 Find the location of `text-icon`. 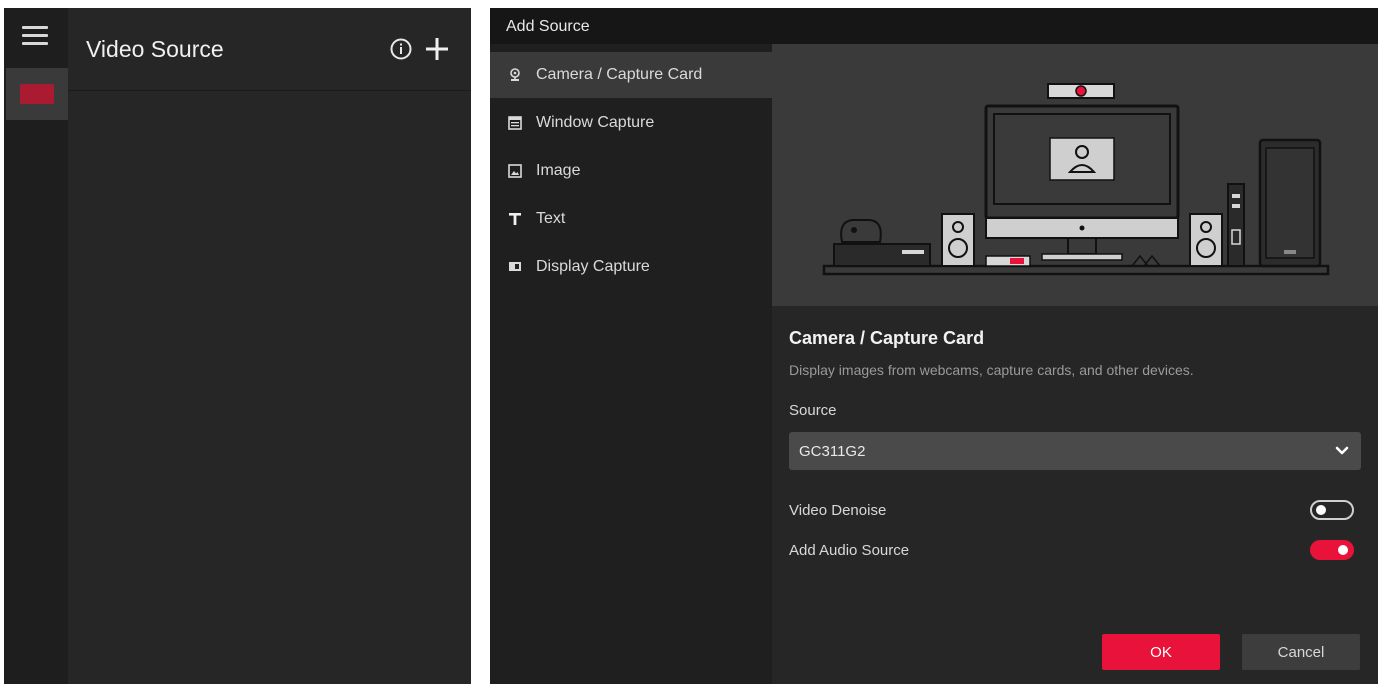

text-icon is located at coordinates (515, 219).